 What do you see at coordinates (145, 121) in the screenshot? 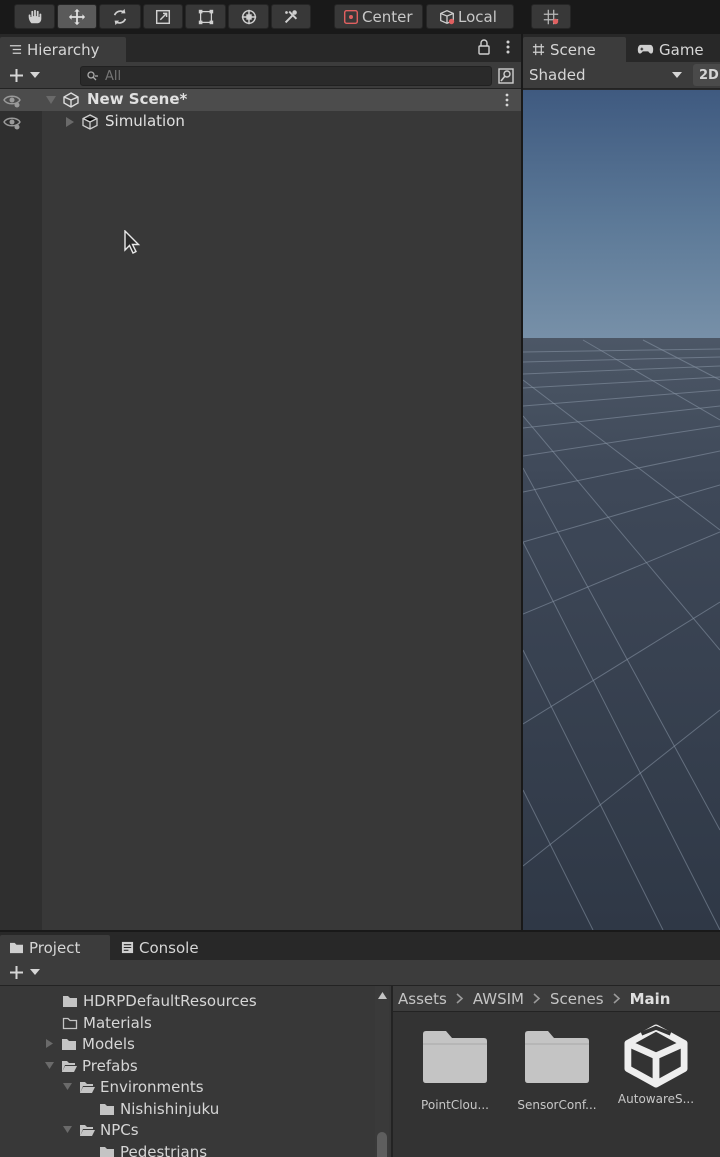
I see `hierarchy-item-label: Simulation` at bounding box center [145, 121].